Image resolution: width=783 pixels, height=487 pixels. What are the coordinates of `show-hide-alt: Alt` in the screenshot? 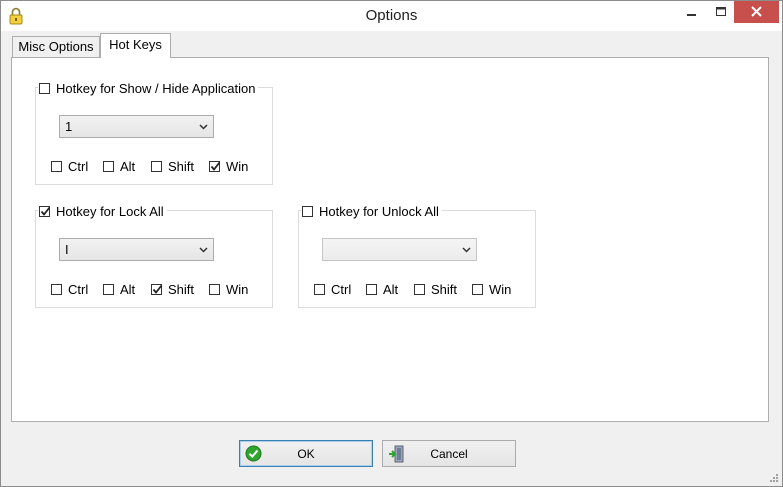 It's located at (127, 166).